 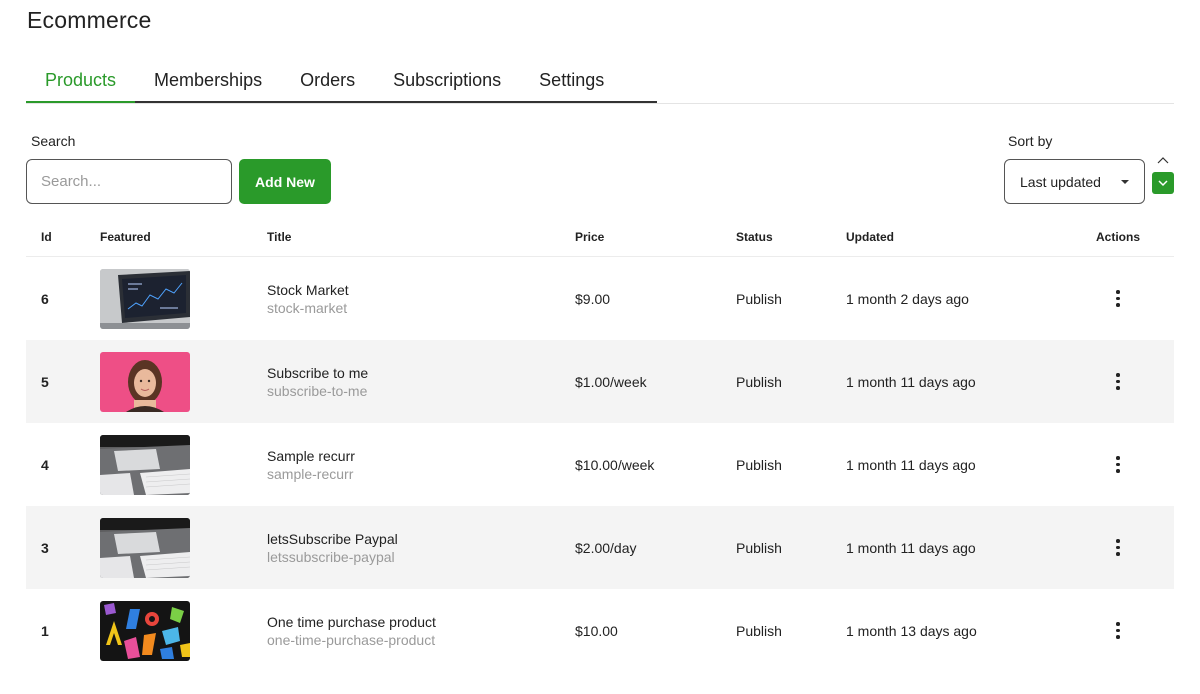 What do you see at coordinates (129, 181) in the screenshot?
I see `search-input` at bounding box center [129, 181].